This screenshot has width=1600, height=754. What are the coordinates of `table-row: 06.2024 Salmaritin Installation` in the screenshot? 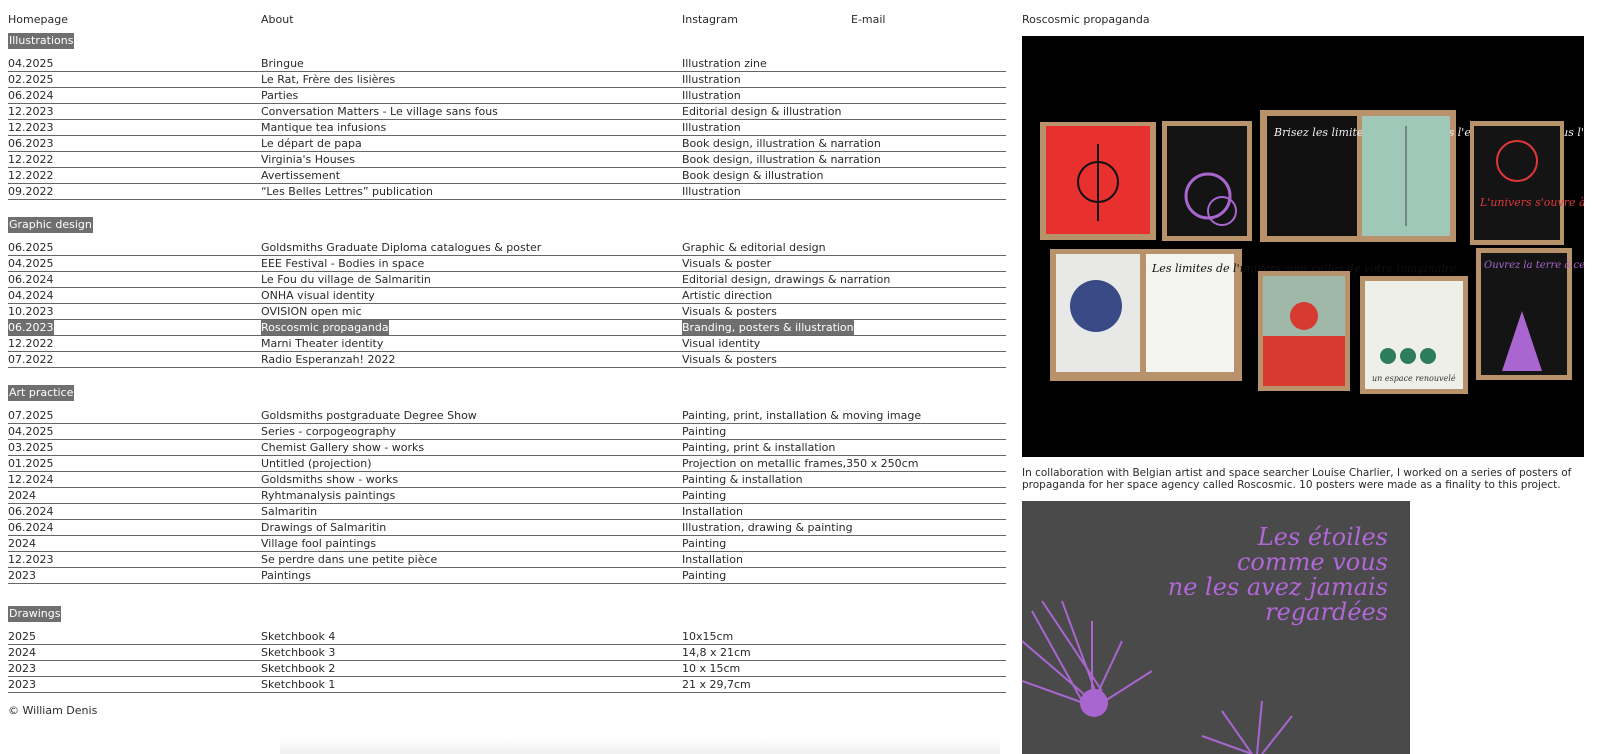 It's located at (507, 512).